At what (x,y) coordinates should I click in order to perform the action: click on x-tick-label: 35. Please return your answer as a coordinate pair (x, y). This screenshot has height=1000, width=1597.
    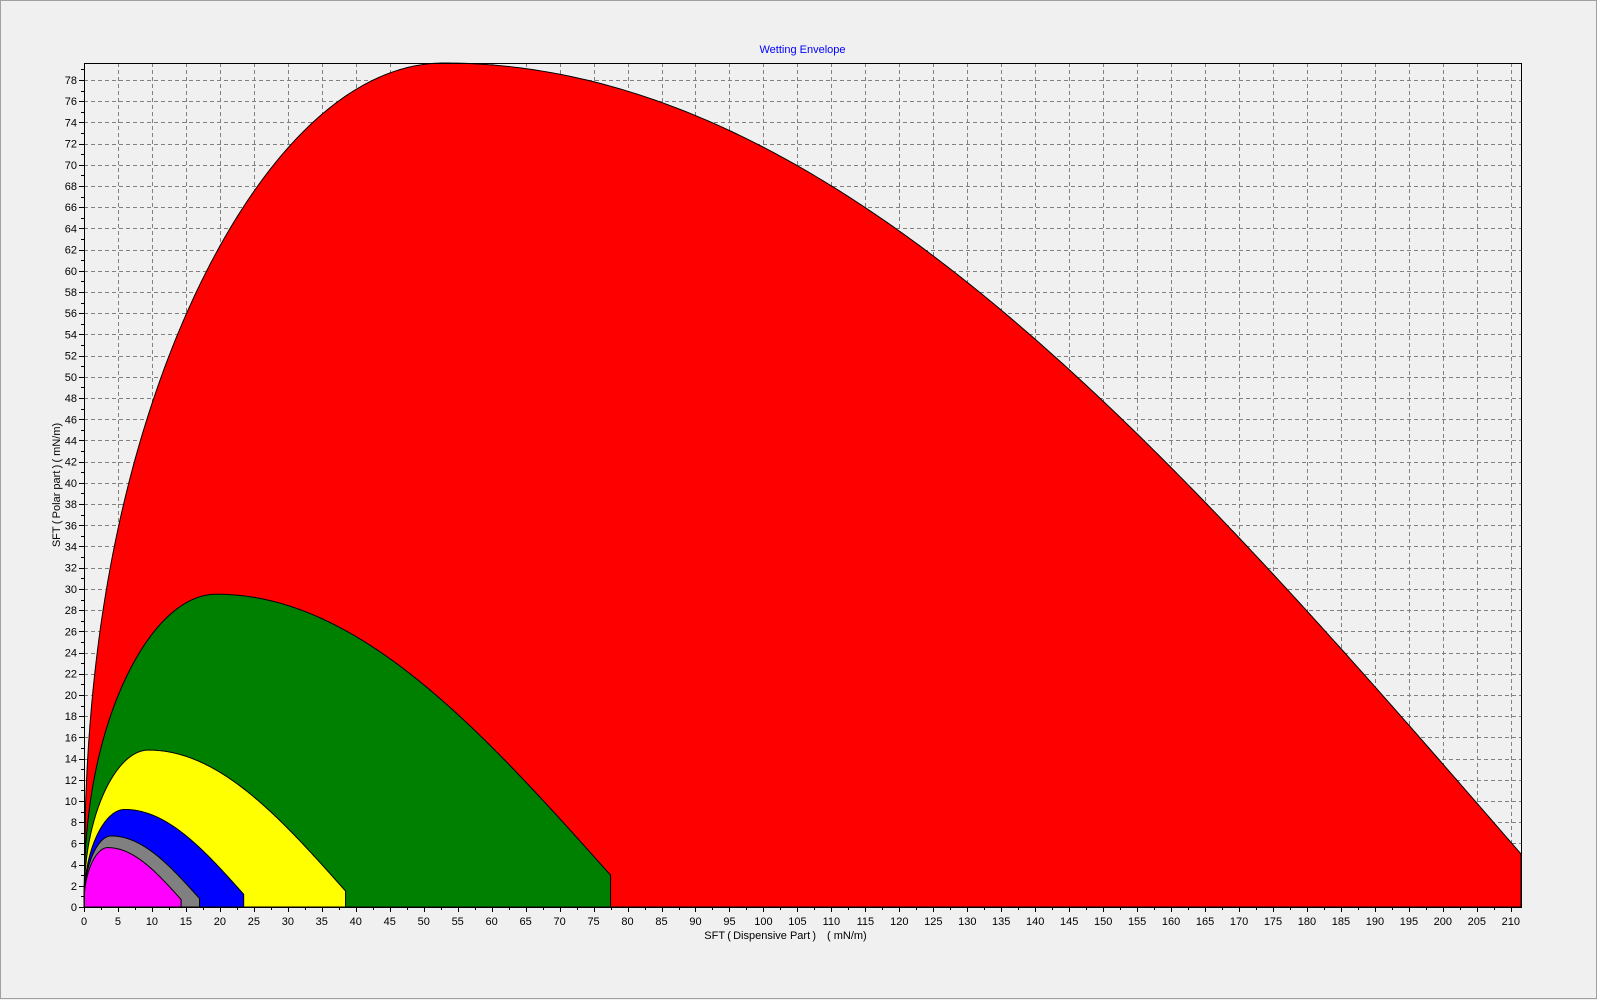
    Looking at the image, I should click on (322, 922).